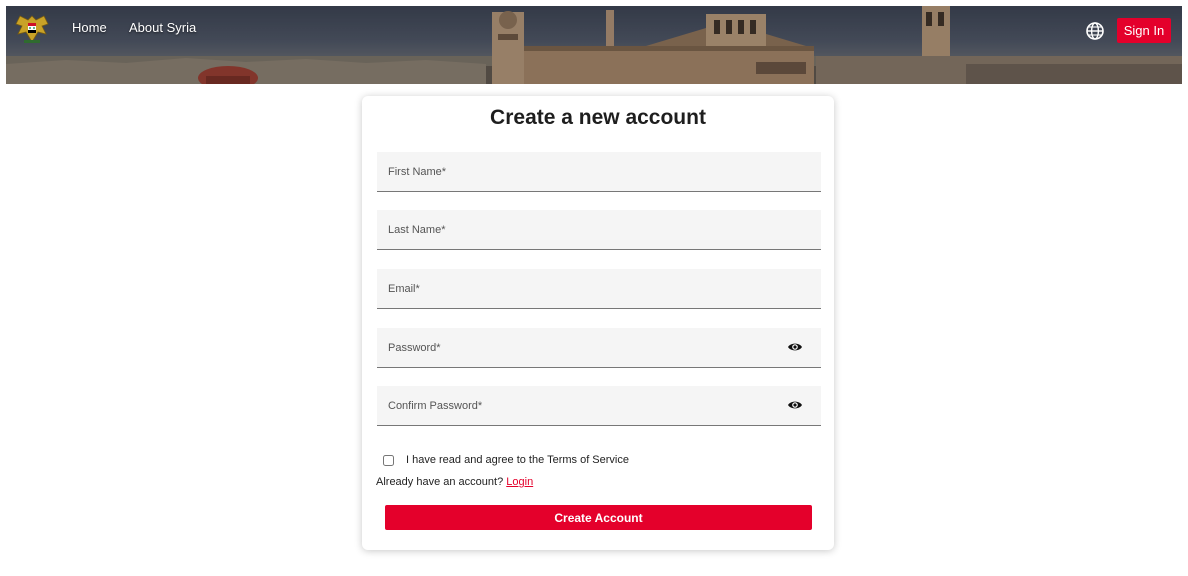 This screenshot has width=1188, height=576. What do you see at coordinates (598, 517) in the screenshot?
I see `create-account-button: Create Account` at bounding box center [598, 517].